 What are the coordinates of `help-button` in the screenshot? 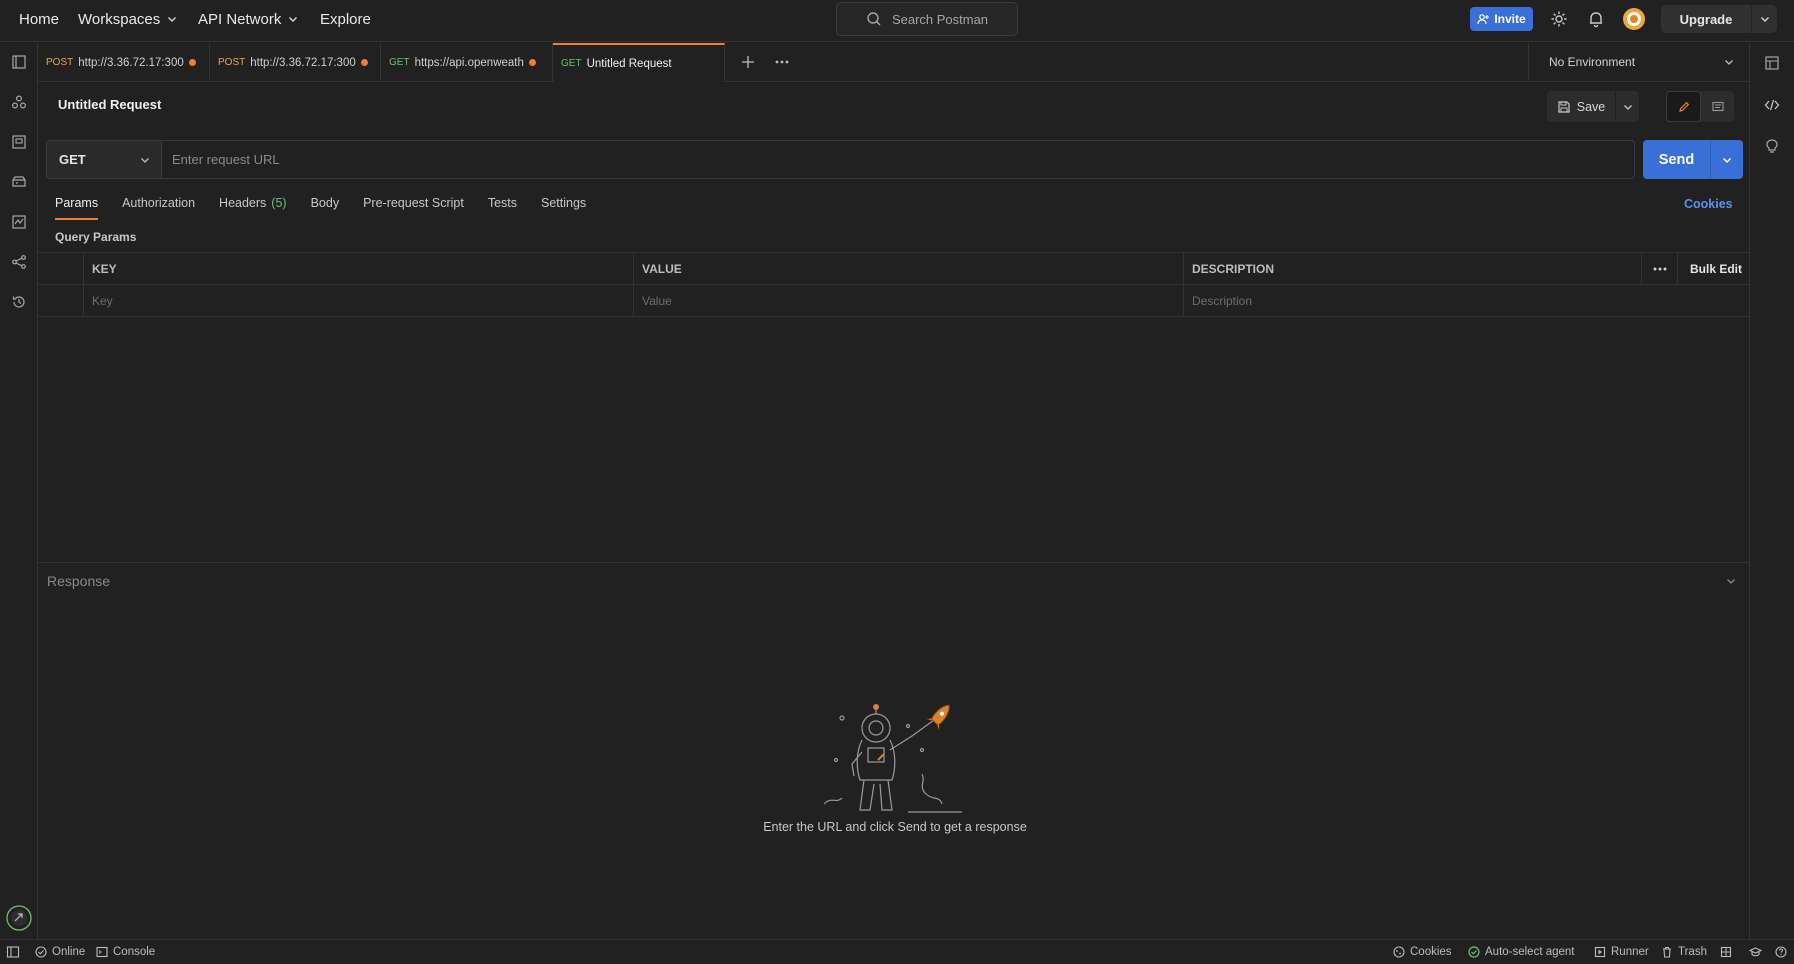 It's located at (1781, 952).